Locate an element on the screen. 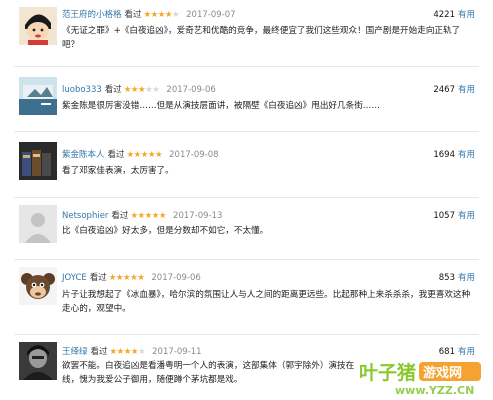 This screenshot has height=400, width=493. vote-number: 853 is located at coordinates (446, 278).